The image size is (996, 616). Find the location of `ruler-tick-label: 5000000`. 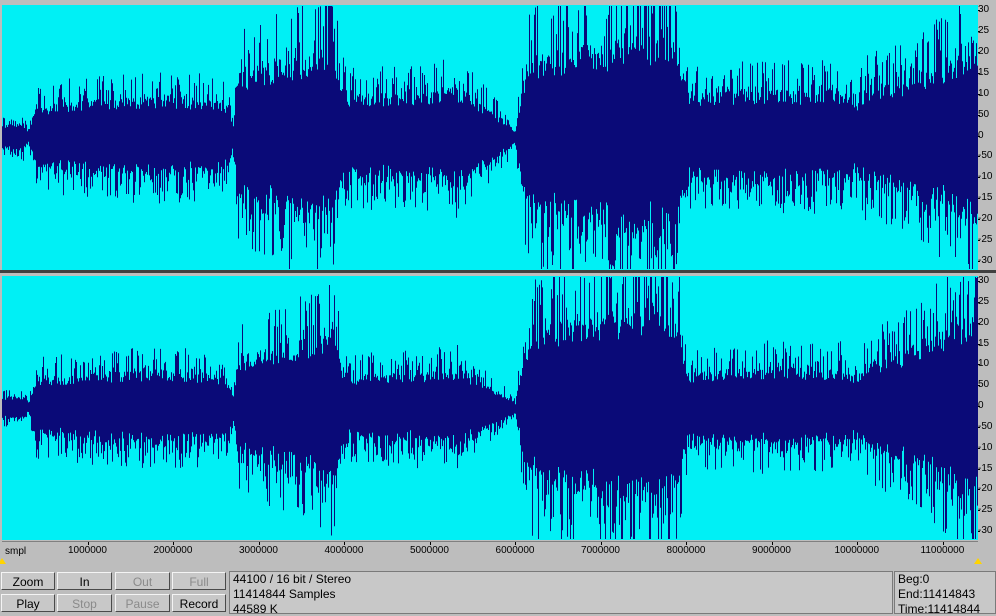

ruler-tick-label: 5000000 is located at coordinates (429, 550).